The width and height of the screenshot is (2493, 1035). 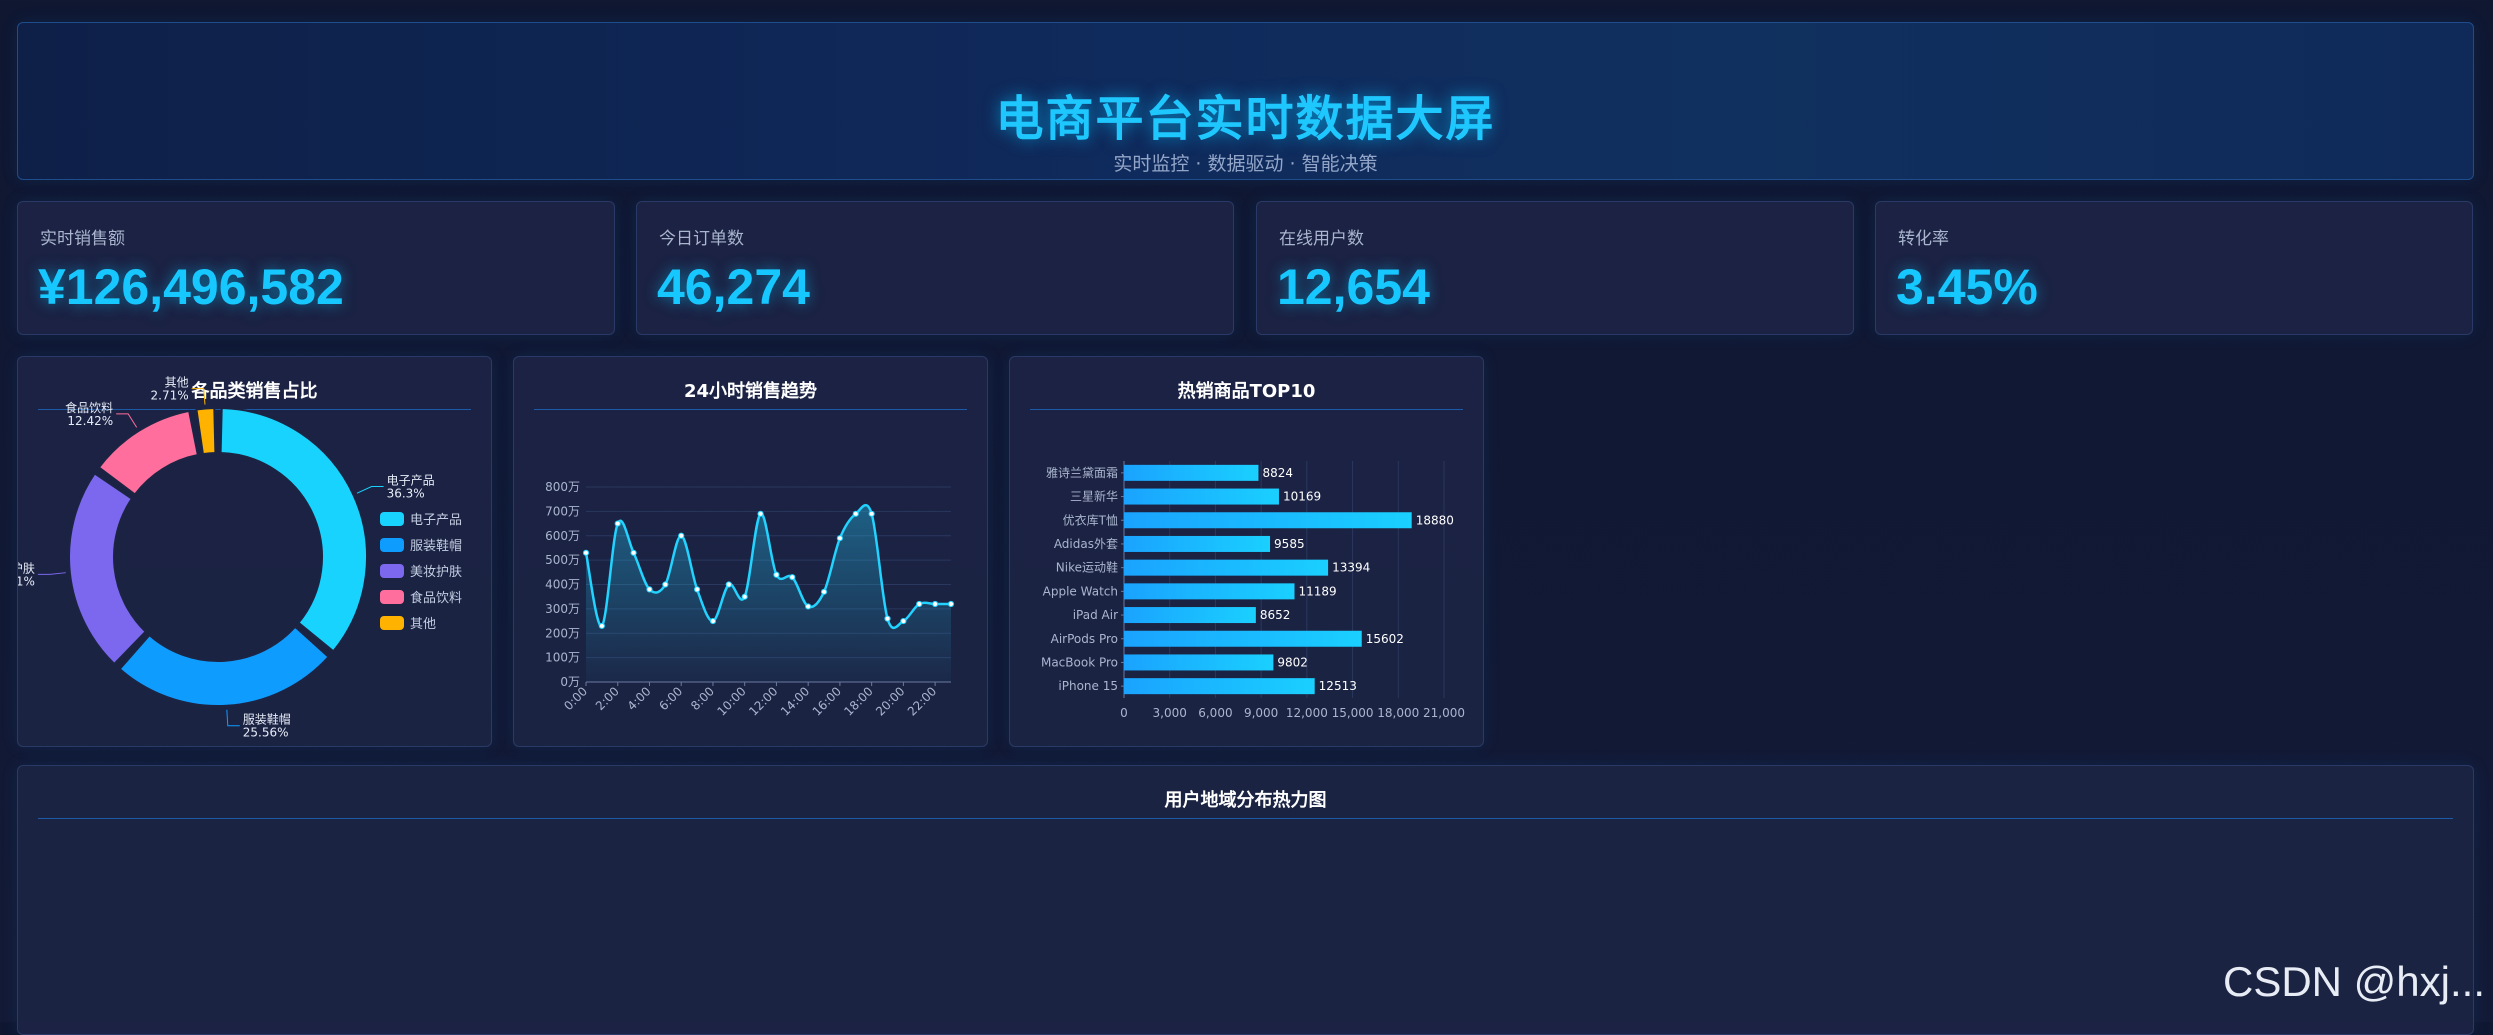 What do you see at coordinates (436, 598) in the screenshot?
I see `legend-label: 食品饮料` at bounding box center [436, 598].